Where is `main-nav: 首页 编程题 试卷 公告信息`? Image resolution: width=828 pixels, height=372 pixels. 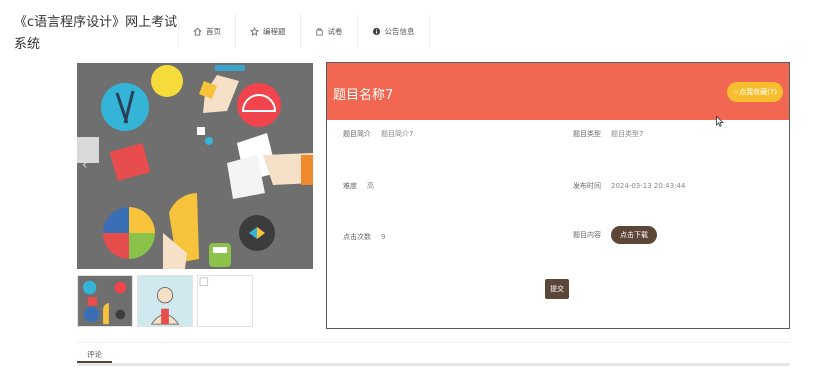
main-nav: 首页 编程题 试卷 公告信息 is located at coordinates (304, 31).